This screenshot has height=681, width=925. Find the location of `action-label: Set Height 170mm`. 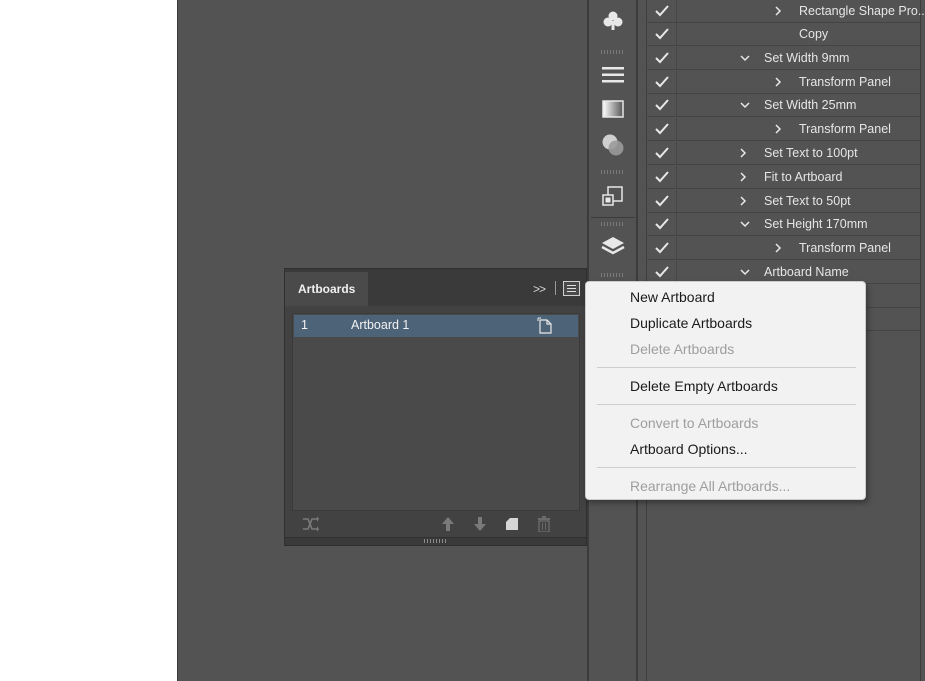

action-label: Set Height 170mm is located at coordinates (816, 224).